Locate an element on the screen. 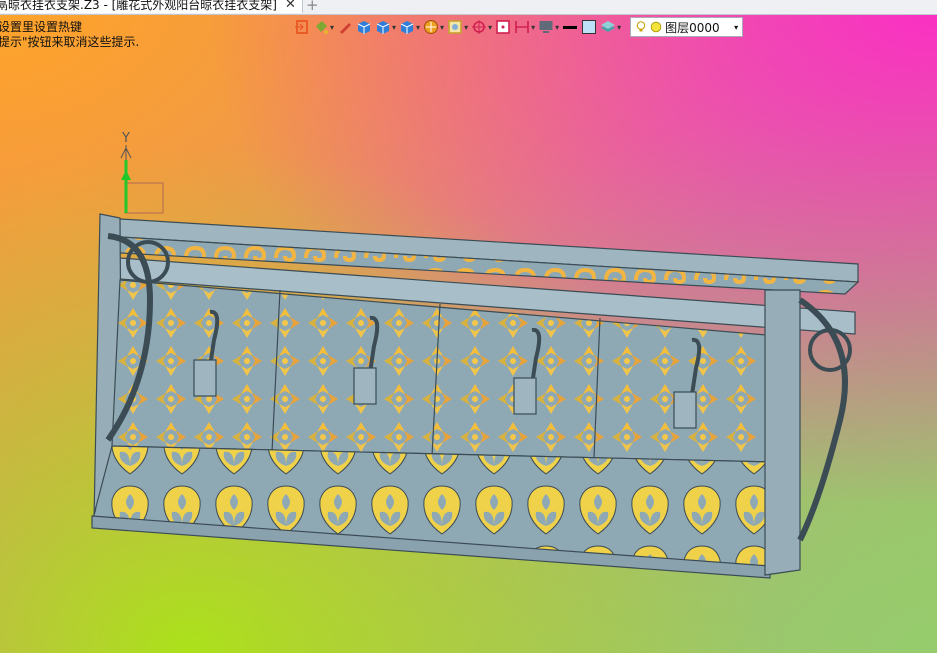 This screenshot has width=937, height=653. new-tab-button: + is located at coordinates (312, 7).